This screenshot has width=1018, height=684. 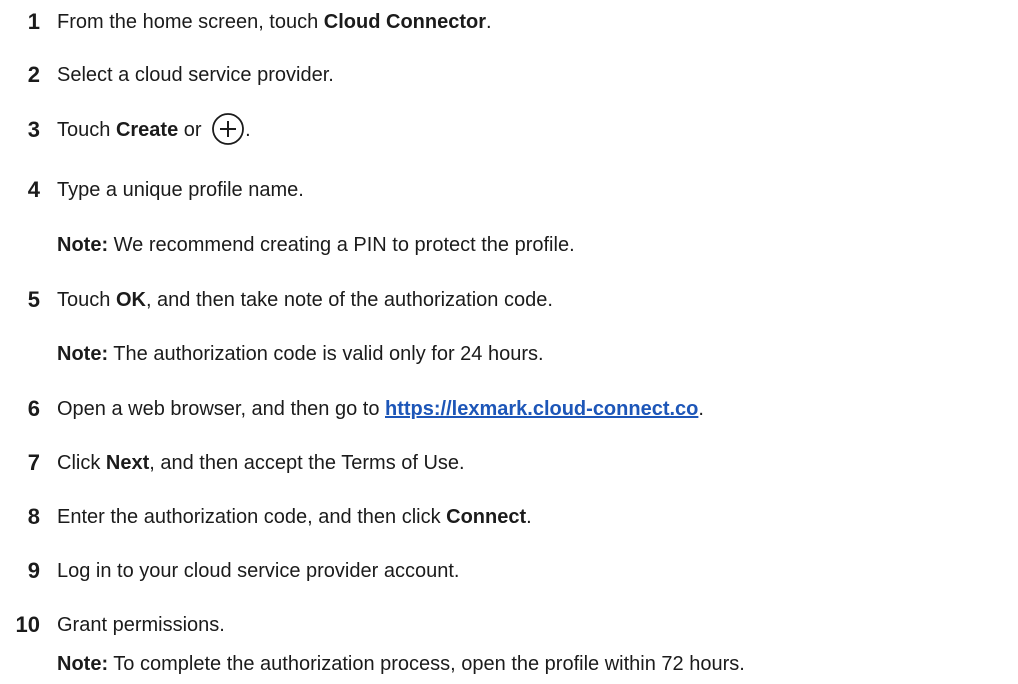 I want to click on step-text: Type a unique profile name., so click(x=180, y=190).